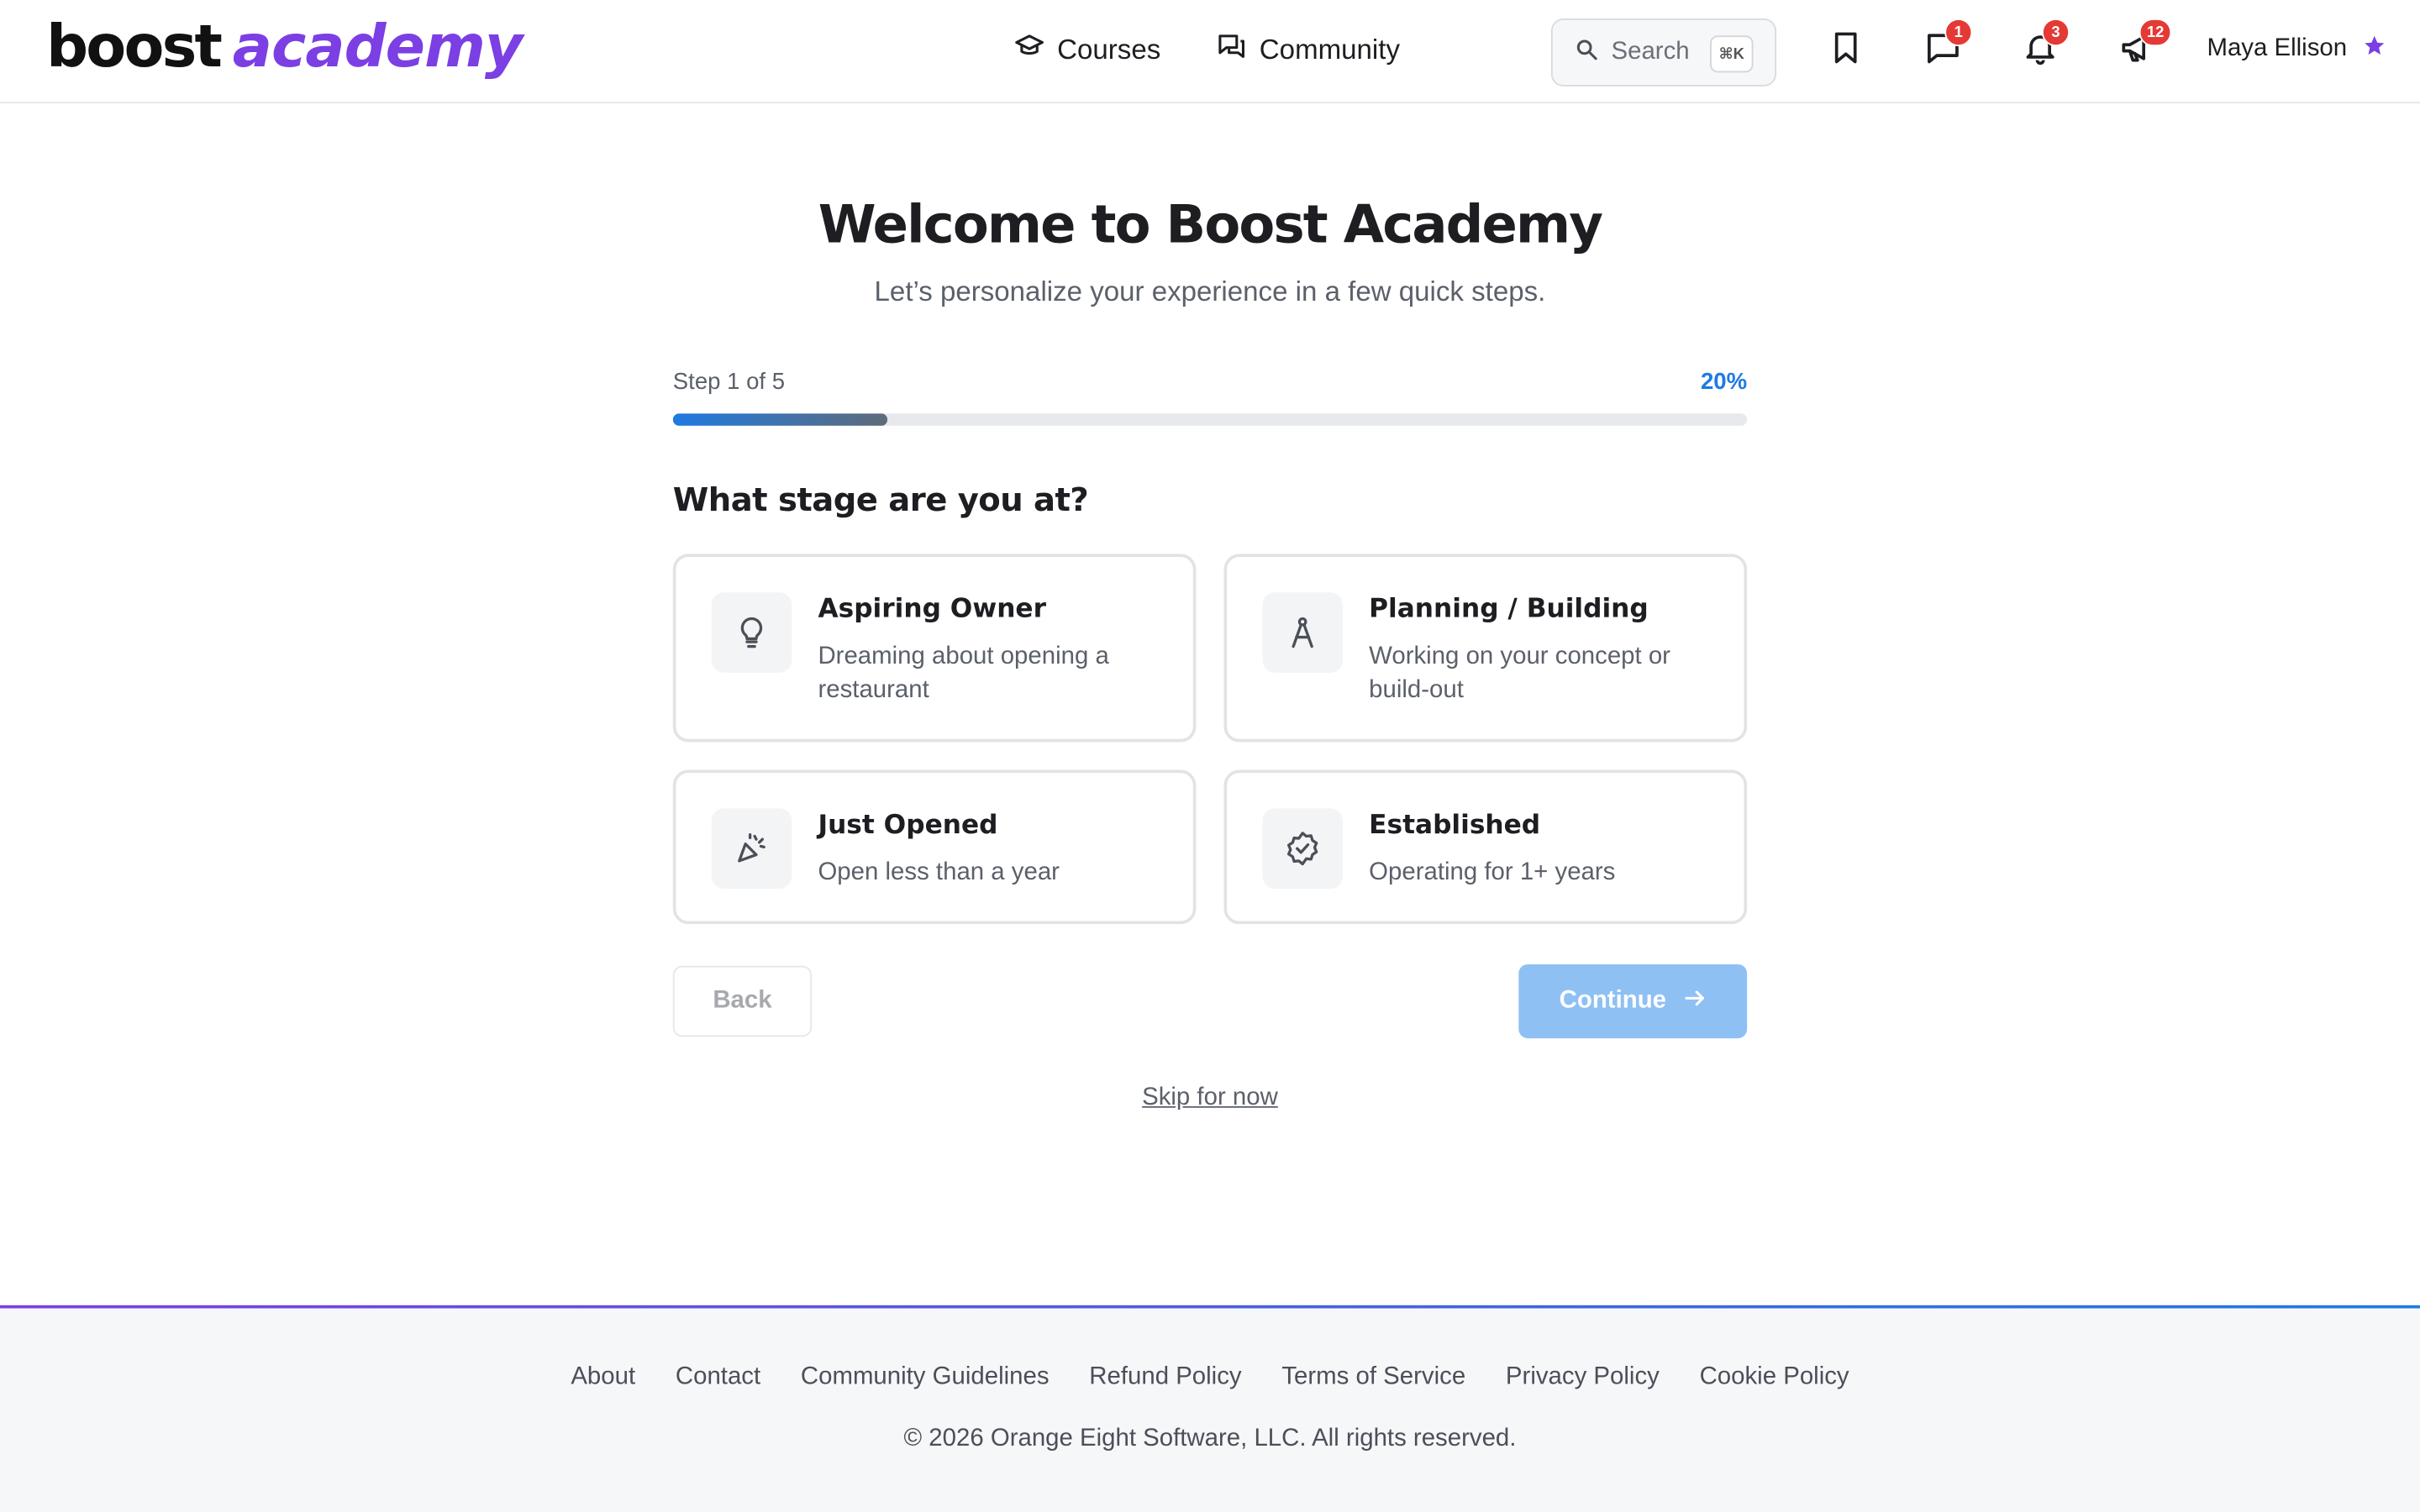 The image size is (2420, 1512). Describe the element at coordinates (1029, 50) in the screenshot. I see `graduation-cap-icon` at that location.